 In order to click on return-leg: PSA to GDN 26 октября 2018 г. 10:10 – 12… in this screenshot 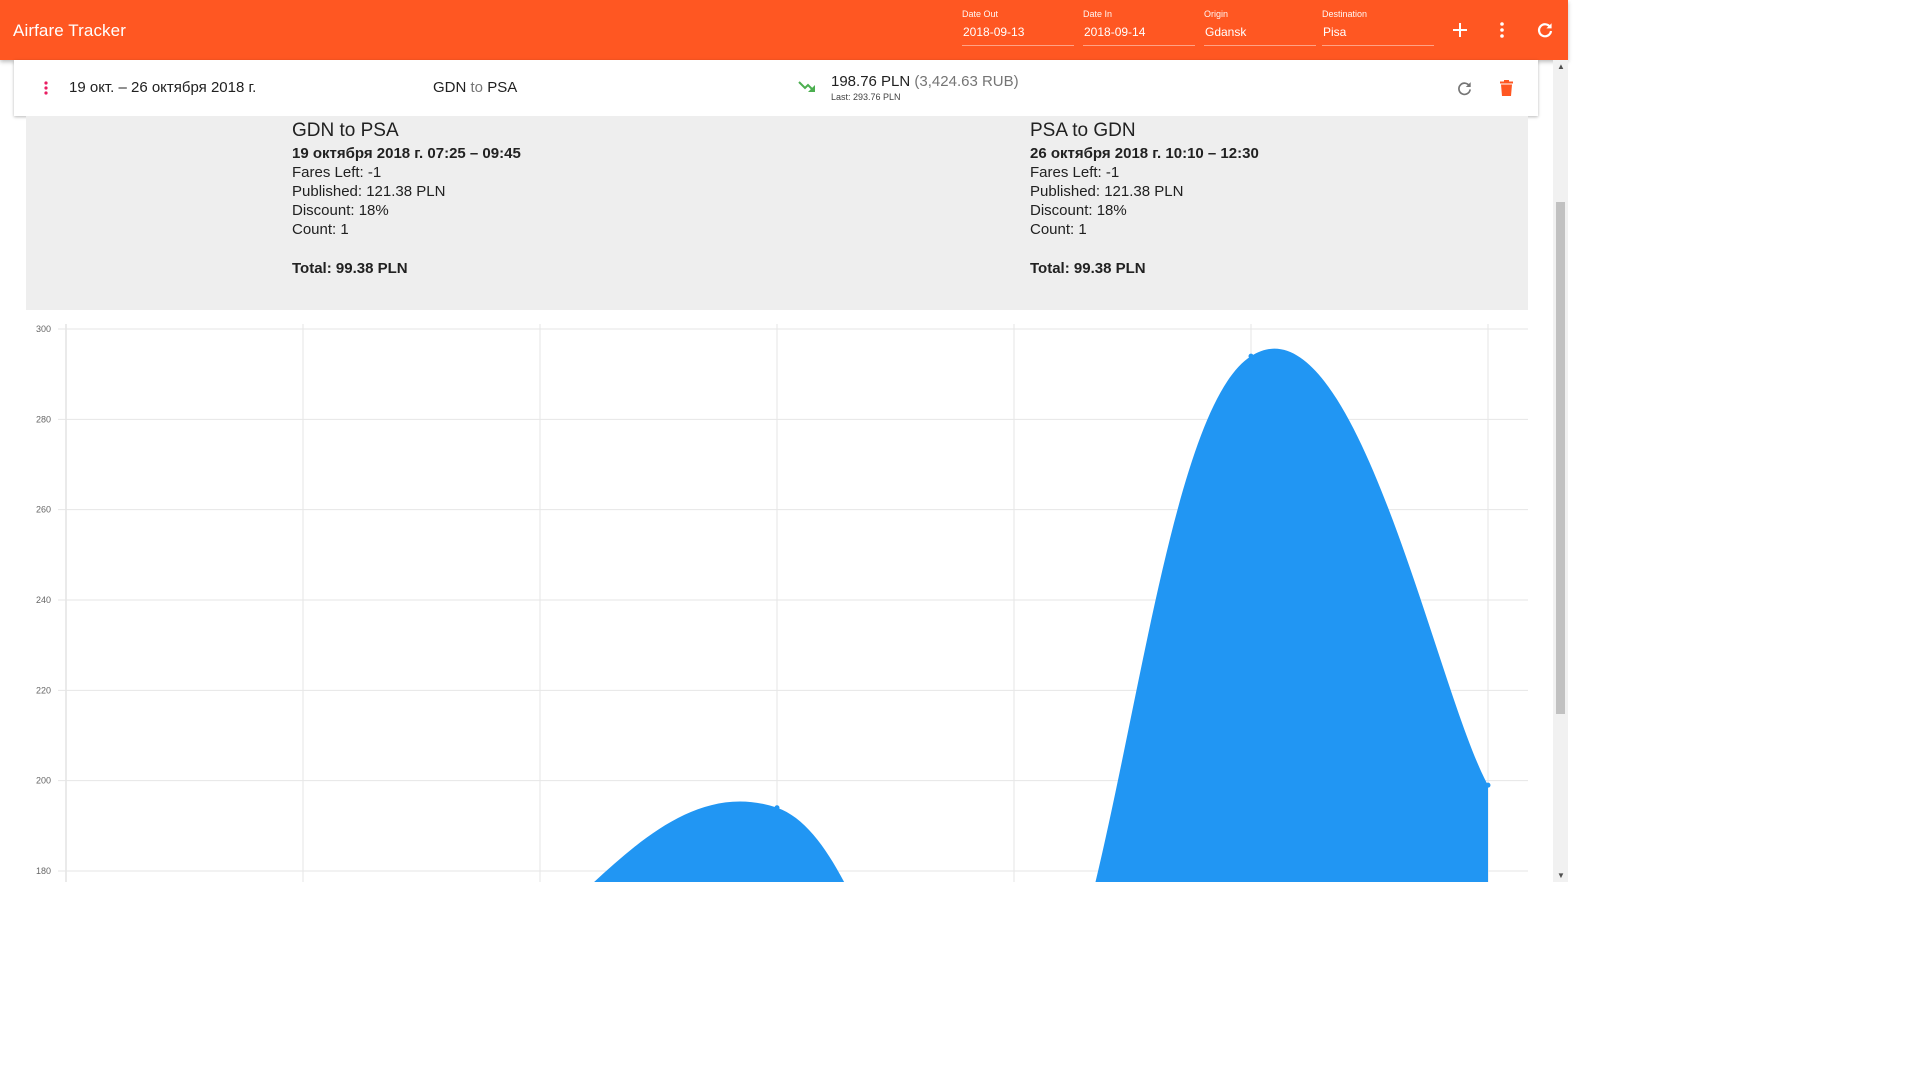, I will do `click(1144, 199)`.